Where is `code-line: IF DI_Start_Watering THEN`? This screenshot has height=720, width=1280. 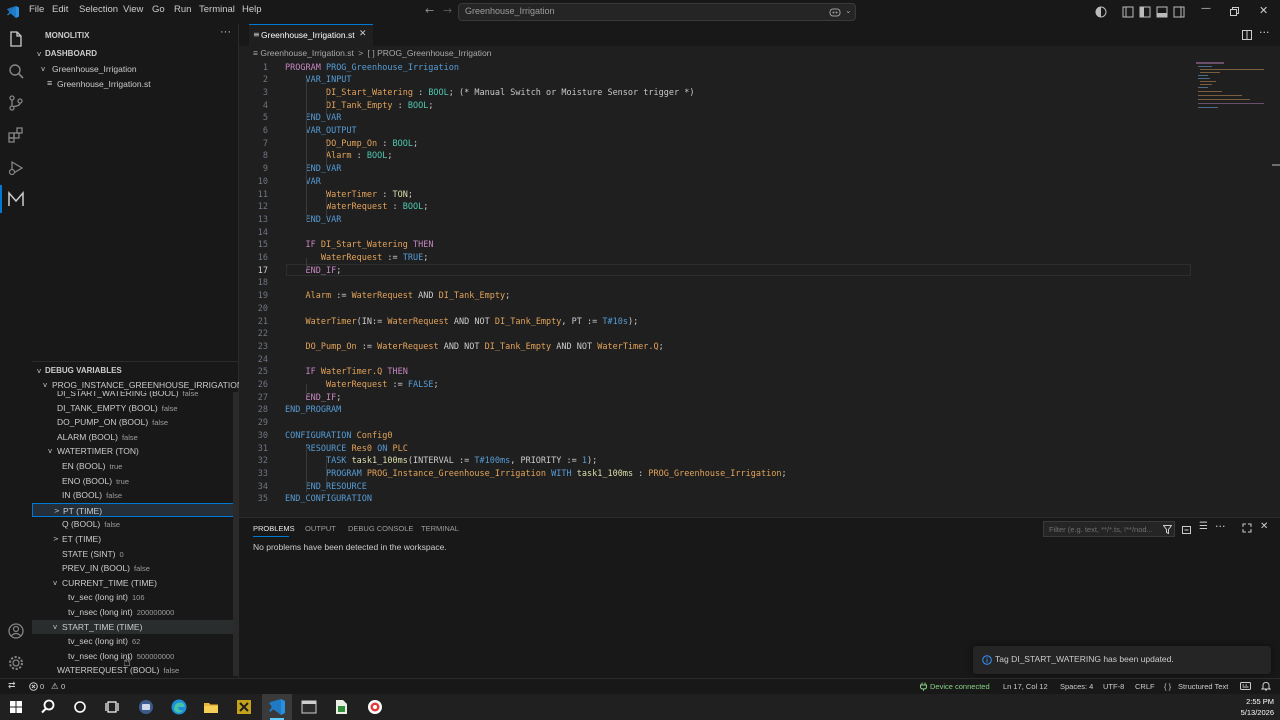 code-line: IF DI_Start_Watering THEN is located at coordinates (359, 245).